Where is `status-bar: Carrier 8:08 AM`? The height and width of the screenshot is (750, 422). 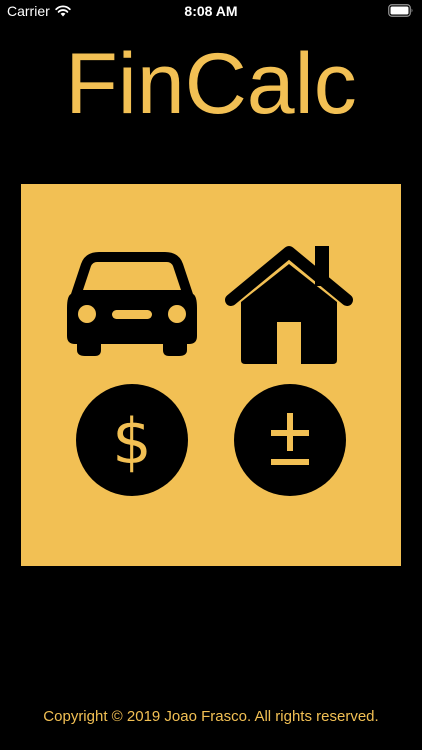 status-bar: Carrier 8:08 AM is located at coordinates (211, 11).